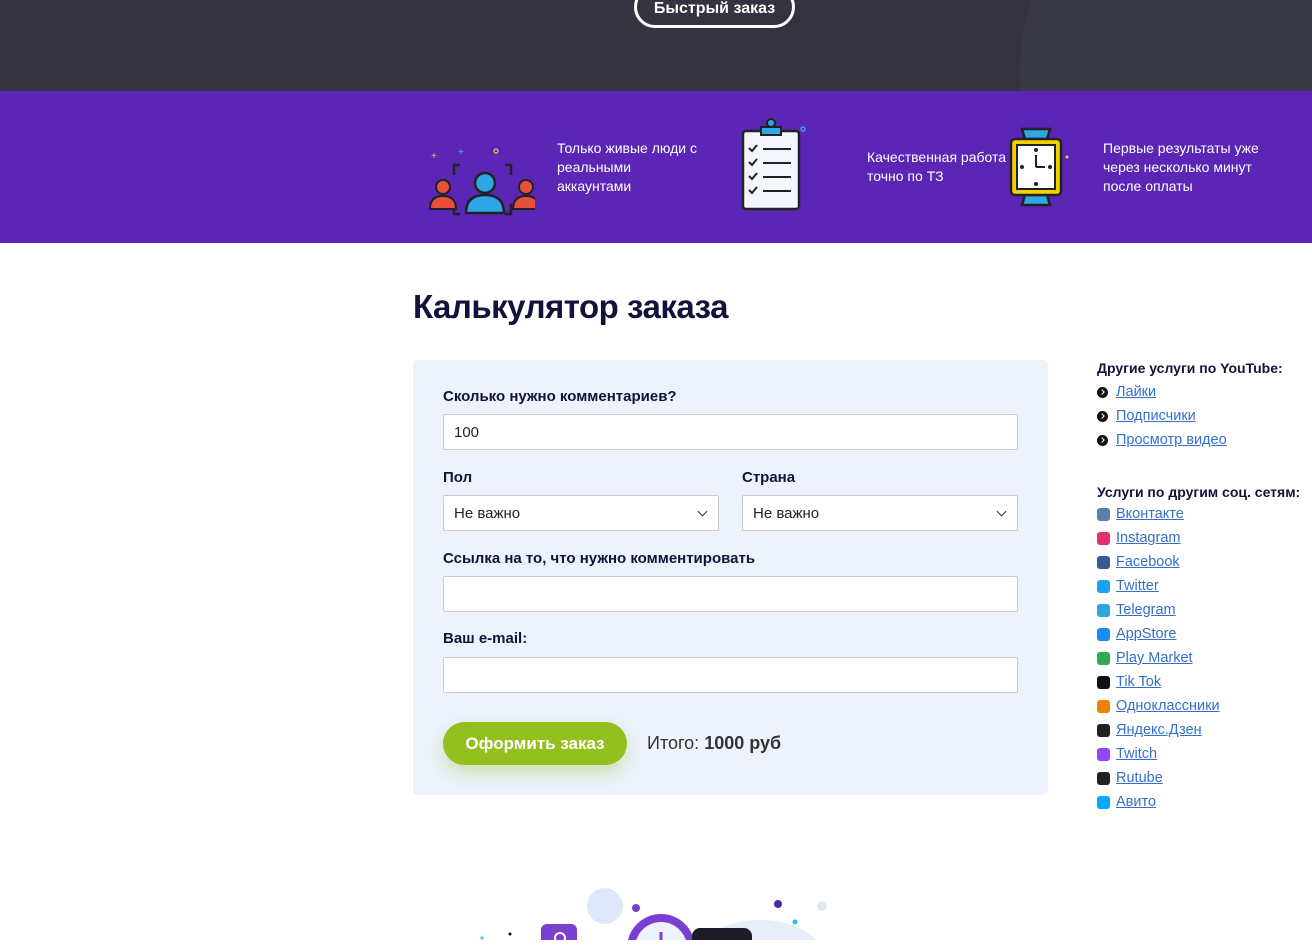 The height and width of the screenshot is (945, 1312). I want to click on service-link-subscribers: Подписчики, so click(1156, 416).